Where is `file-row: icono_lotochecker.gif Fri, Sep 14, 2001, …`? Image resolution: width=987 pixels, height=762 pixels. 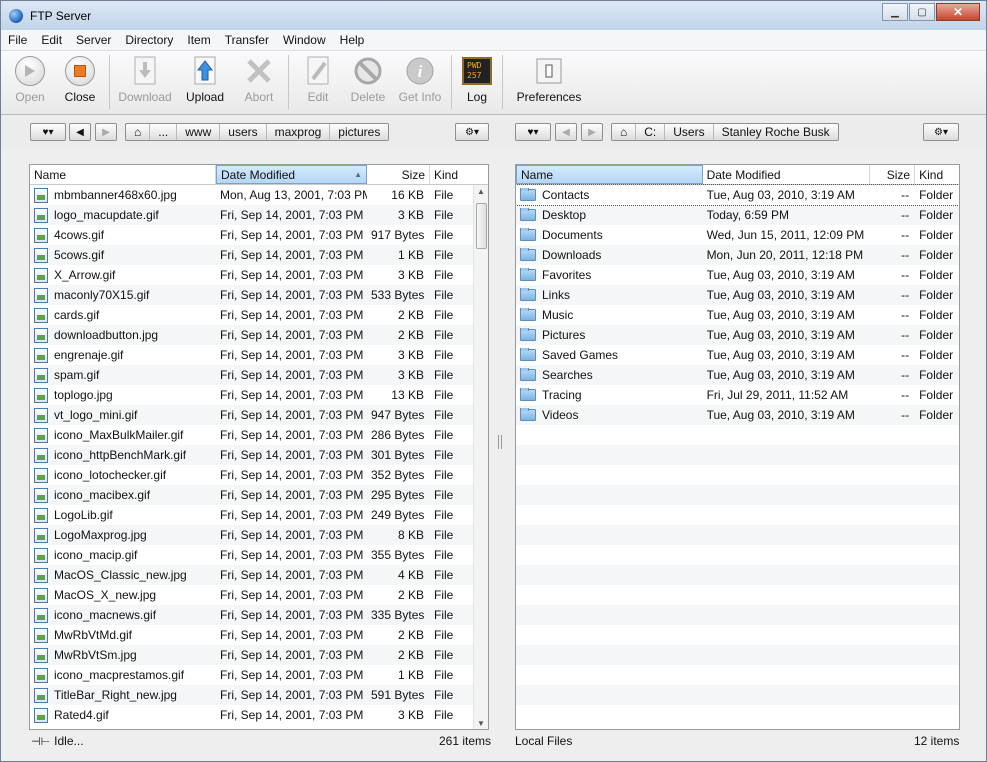 file-row: icono_lotochecker.gif Fri, Sep 14, 2001, … is located at coordinates (259, 475).